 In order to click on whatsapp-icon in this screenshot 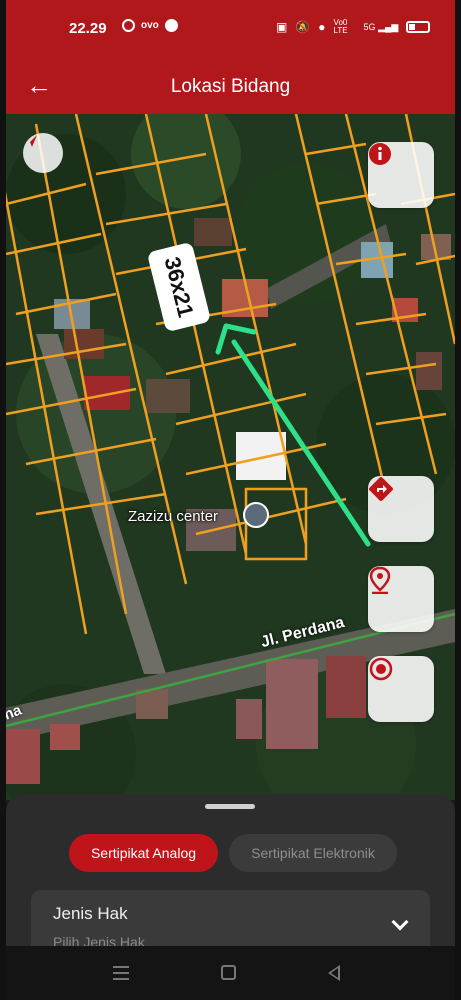, I will do `click(128, 25)`.